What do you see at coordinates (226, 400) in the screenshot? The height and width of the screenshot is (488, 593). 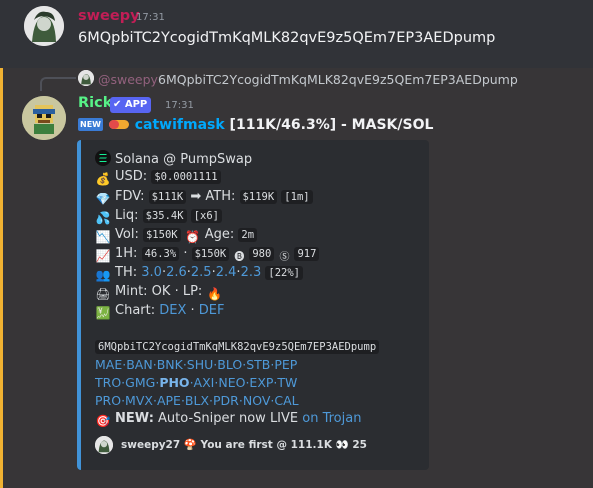 I see `bot-link: PDR` at bounding box center [226, 400].